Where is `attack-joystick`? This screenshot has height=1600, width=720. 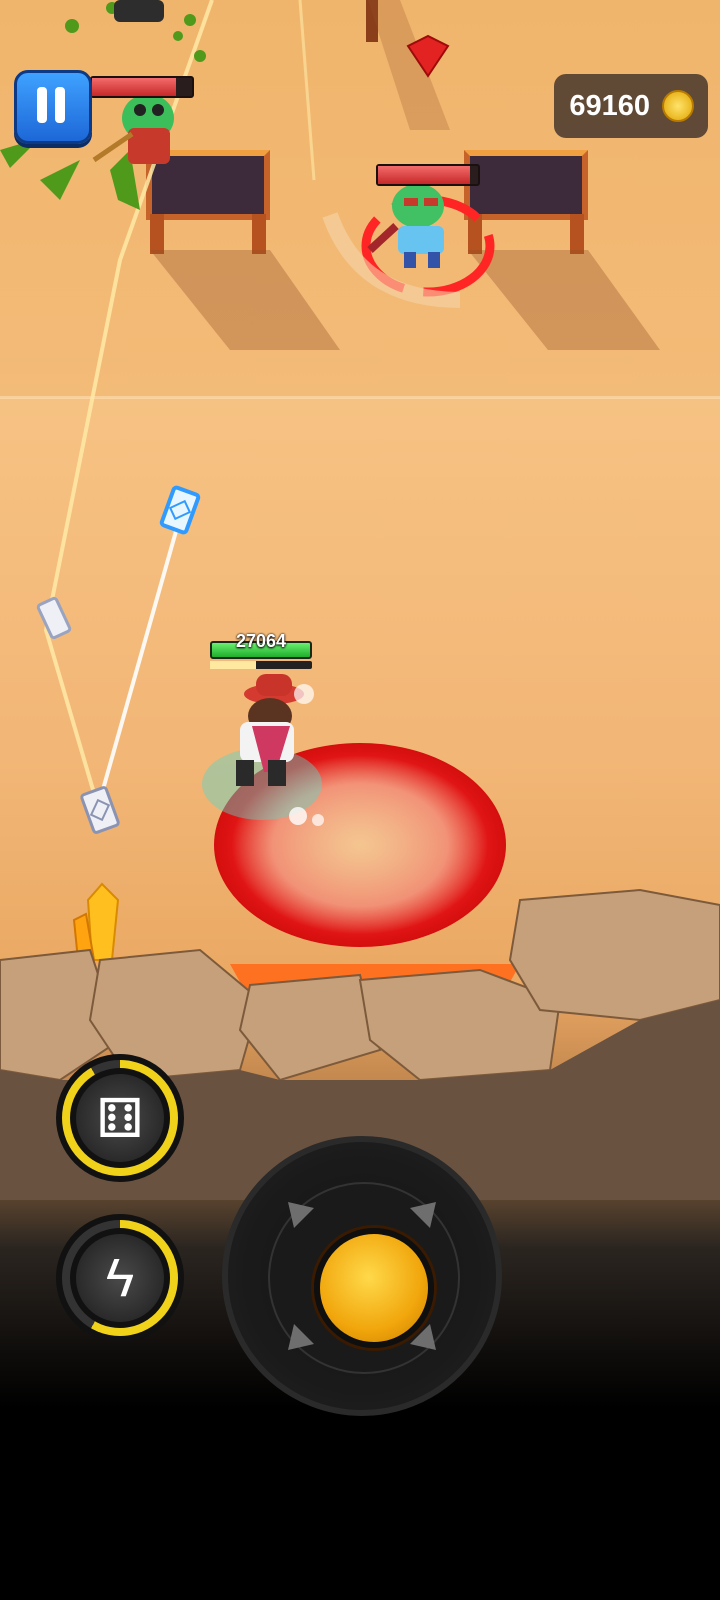
attack-joystick is located at coordinates (362, 1276).